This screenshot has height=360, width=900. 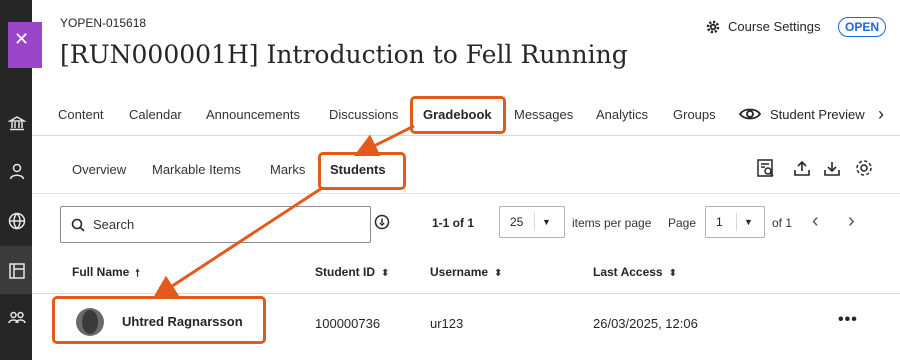 I want to click on sort-ascending-icon: 🠕, so click(x=137, y=273).